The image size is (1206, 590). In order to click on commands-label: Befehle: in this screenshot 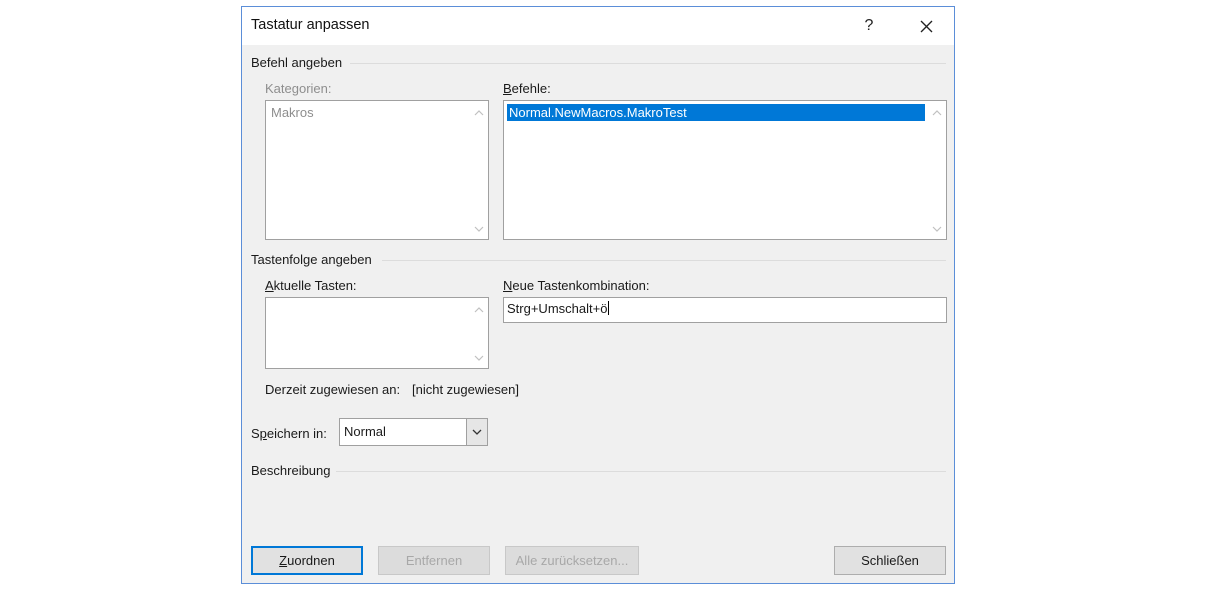, I will do `click(527, 88)`.